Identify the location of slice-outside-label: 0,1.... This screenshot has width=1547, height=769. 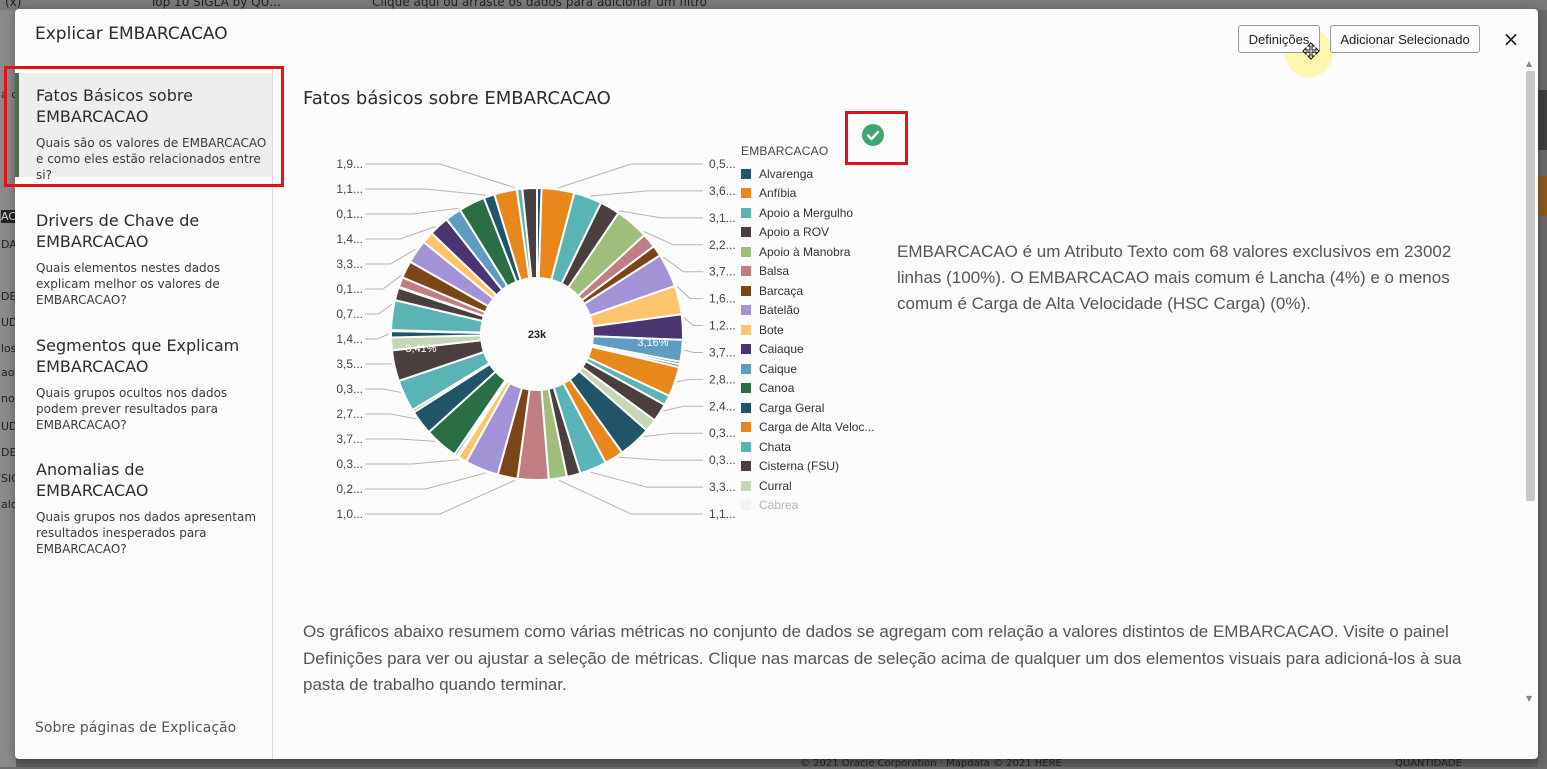
(349, 214).